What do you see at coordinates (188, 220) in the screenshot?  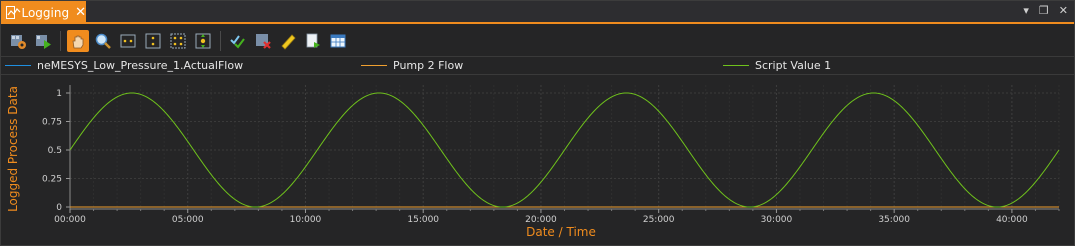 I see `x-tick-label: 05:000` at bounding box center [188, 220].